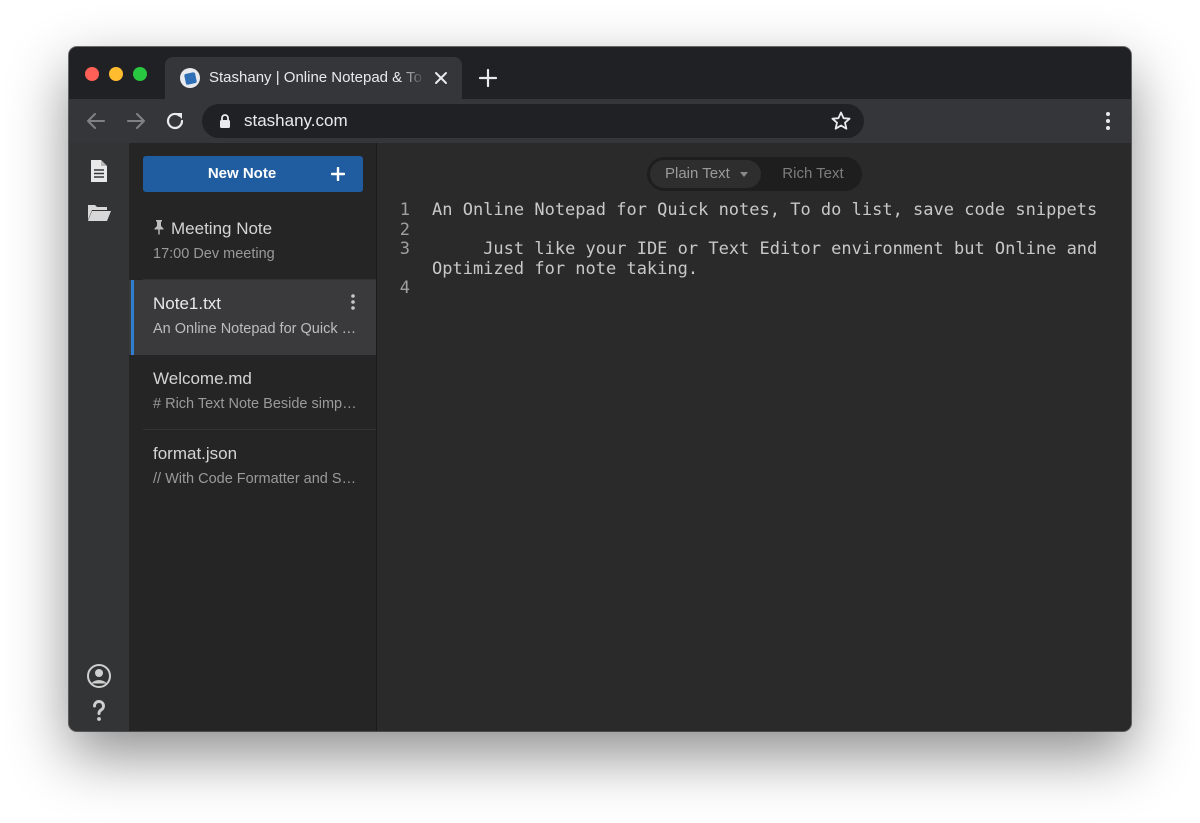 This screenshot has height=823, width=1200. What do you see at coordinates (600, 73) in the screenshot?
I see `title-bar: Stashany | Online Notepad & To do list` at bounding box center [600, 73].